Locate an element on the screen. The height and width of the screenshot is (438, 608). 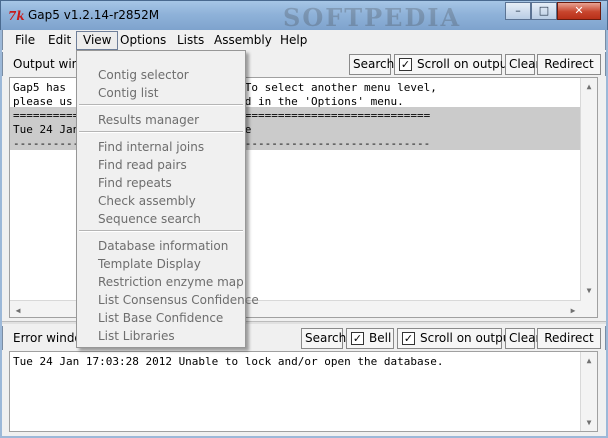
output-scroll-checkbox: ✓ is located at coordinates (405, 64).